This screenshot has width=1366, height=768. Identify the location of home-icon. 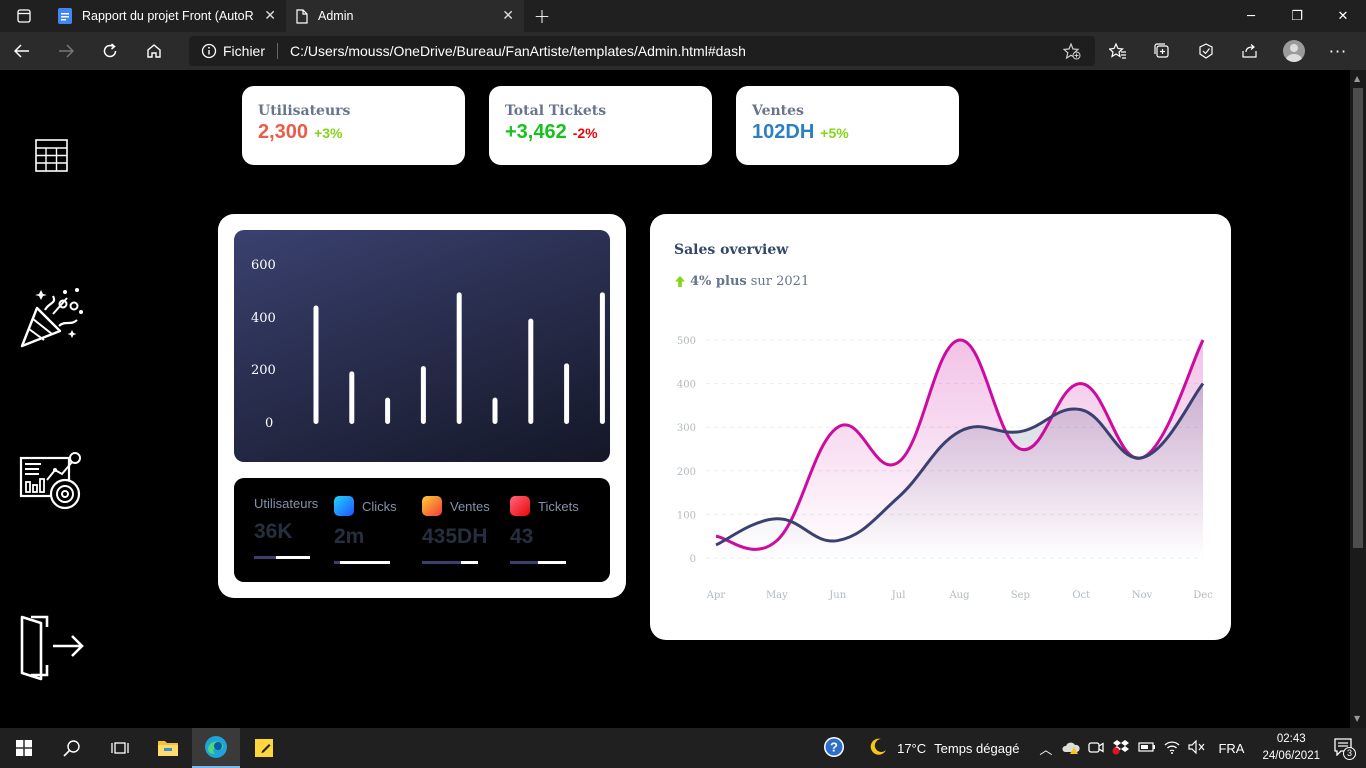
(154, 51).